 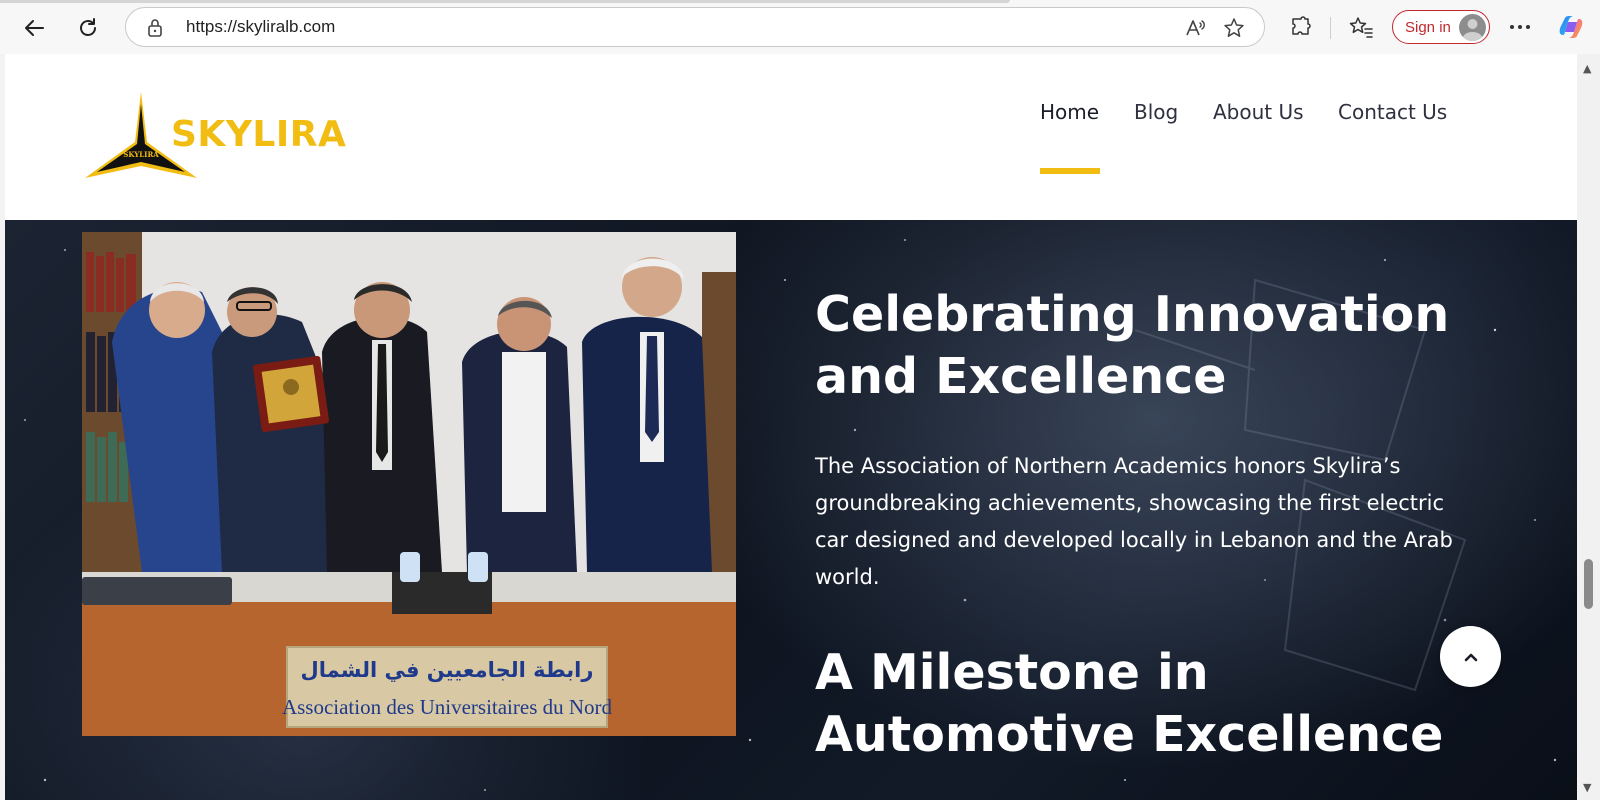 What do you see at coordinates (1520, 27) in the screenshot?
I see `more-icon` at bounding box center [1520, 27].